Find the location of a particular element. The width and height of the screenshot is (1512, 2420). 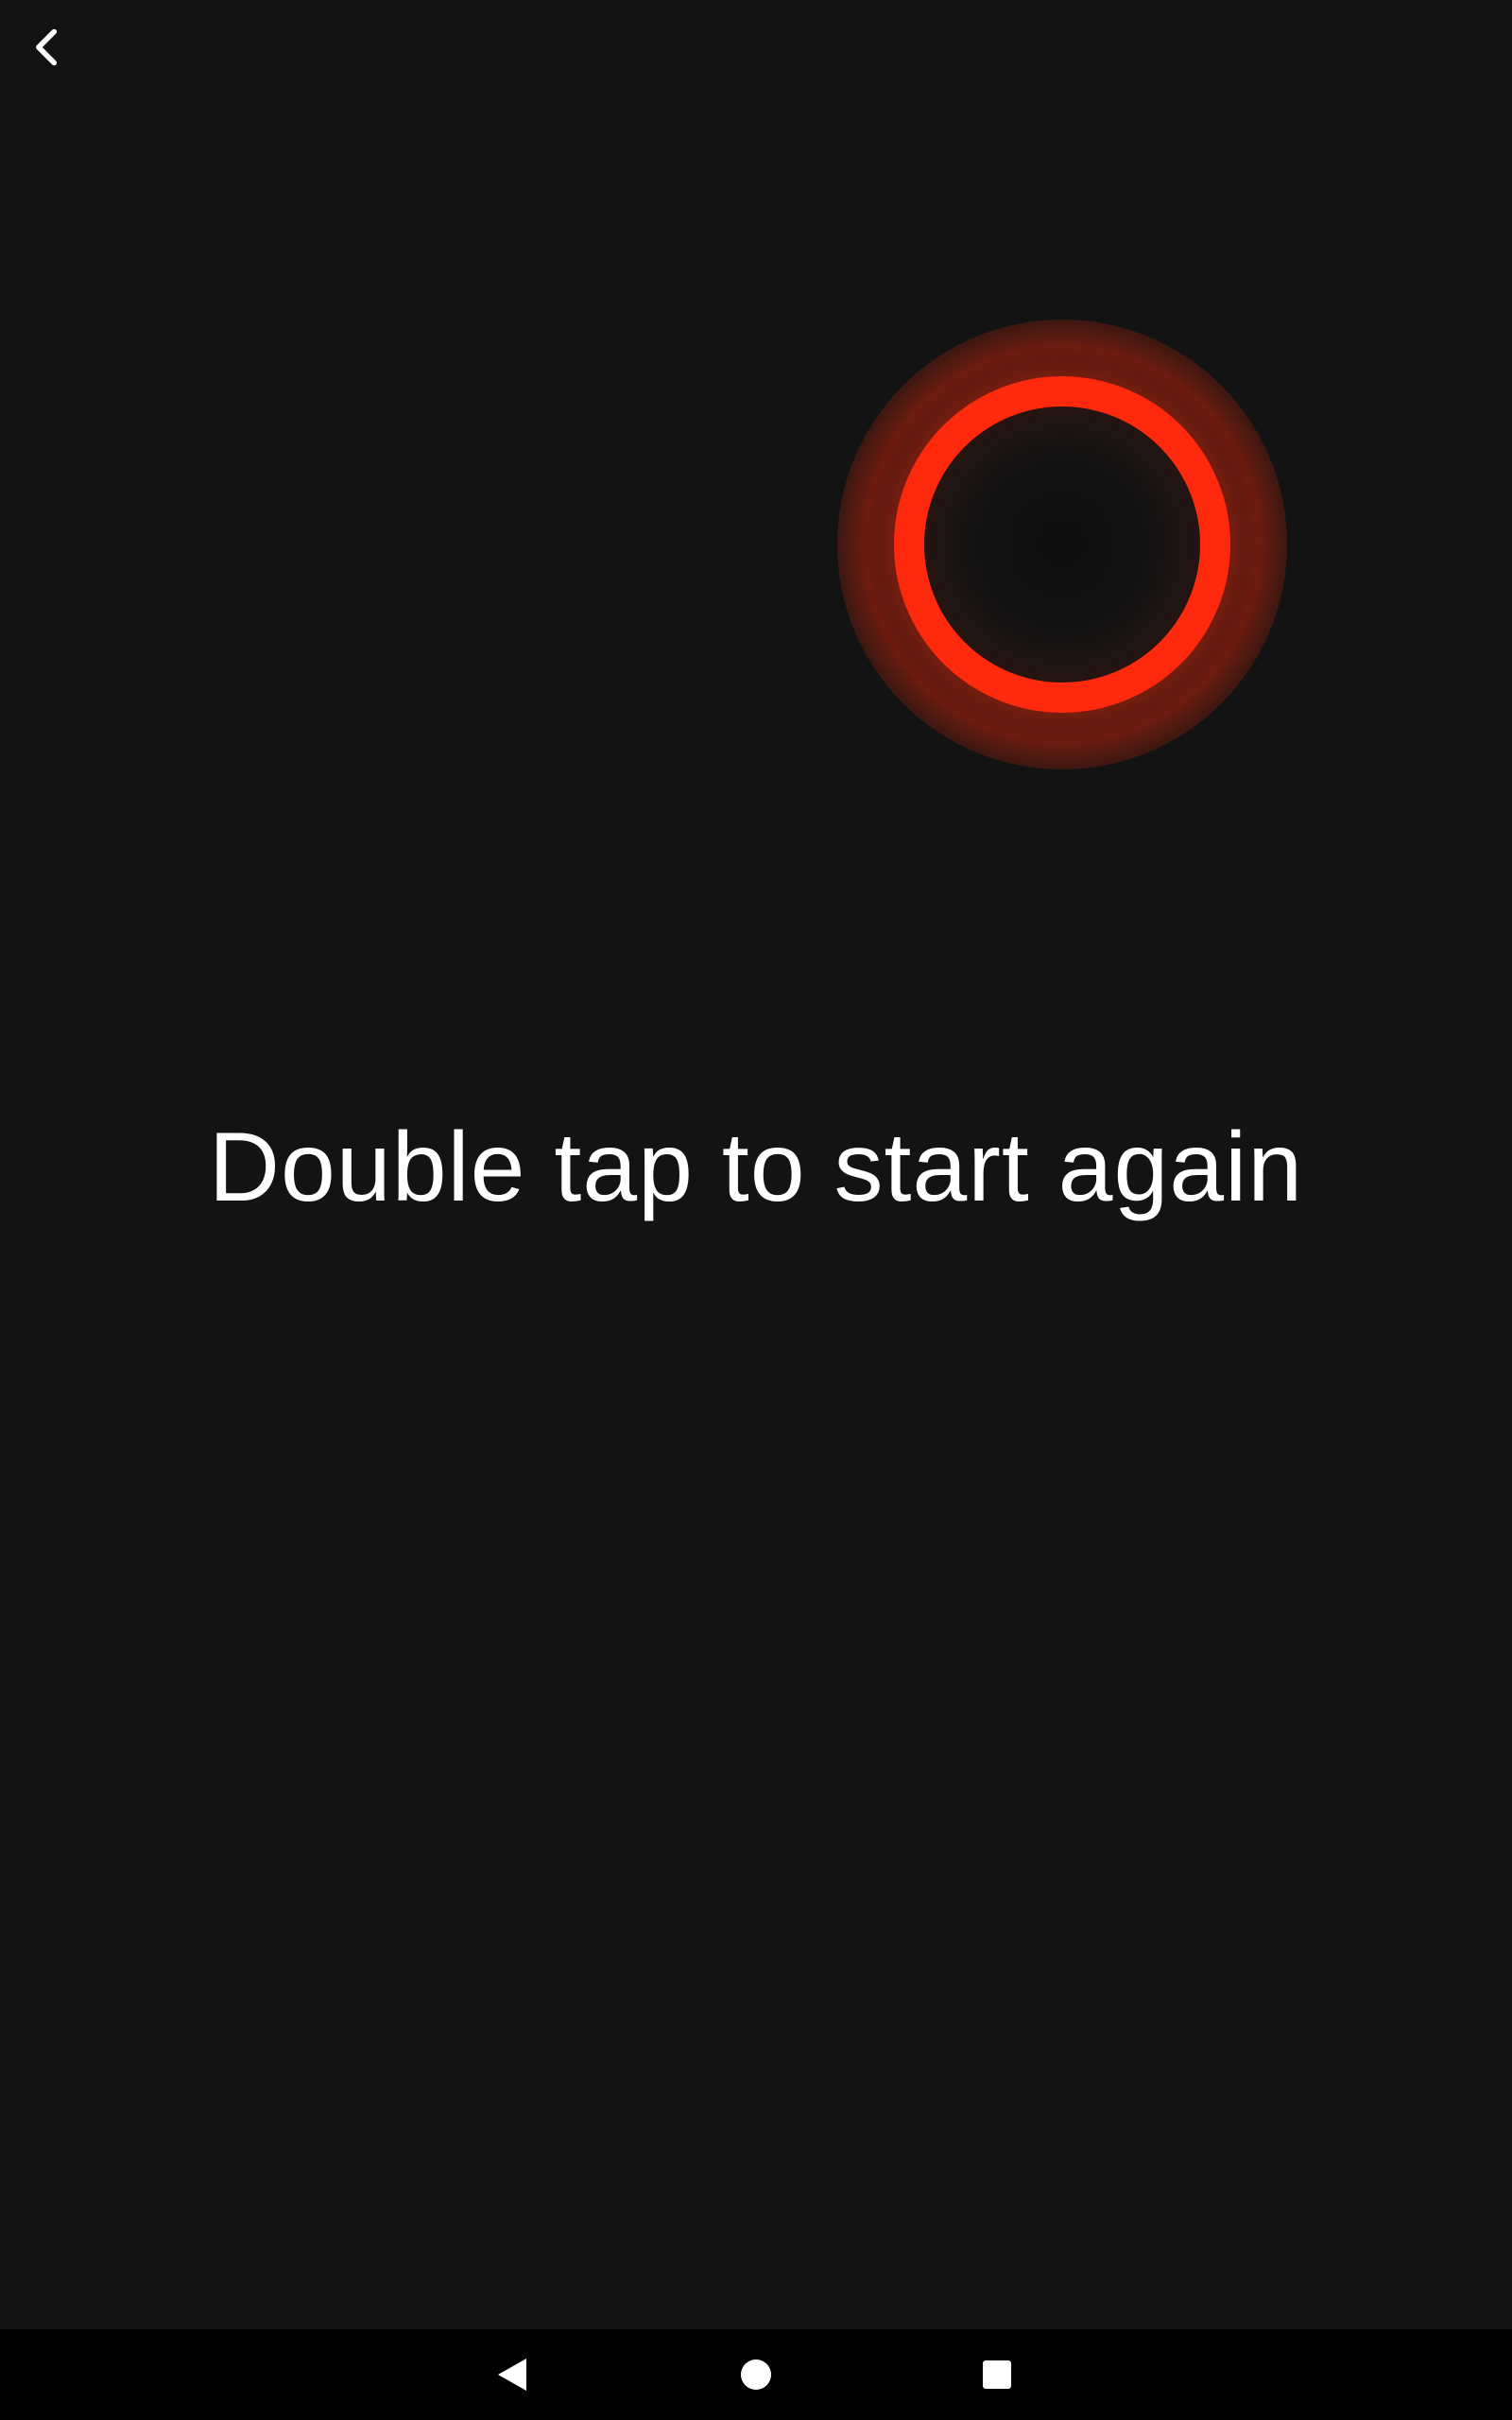

system-navigation-bar is located at coordinates (756, 2374).